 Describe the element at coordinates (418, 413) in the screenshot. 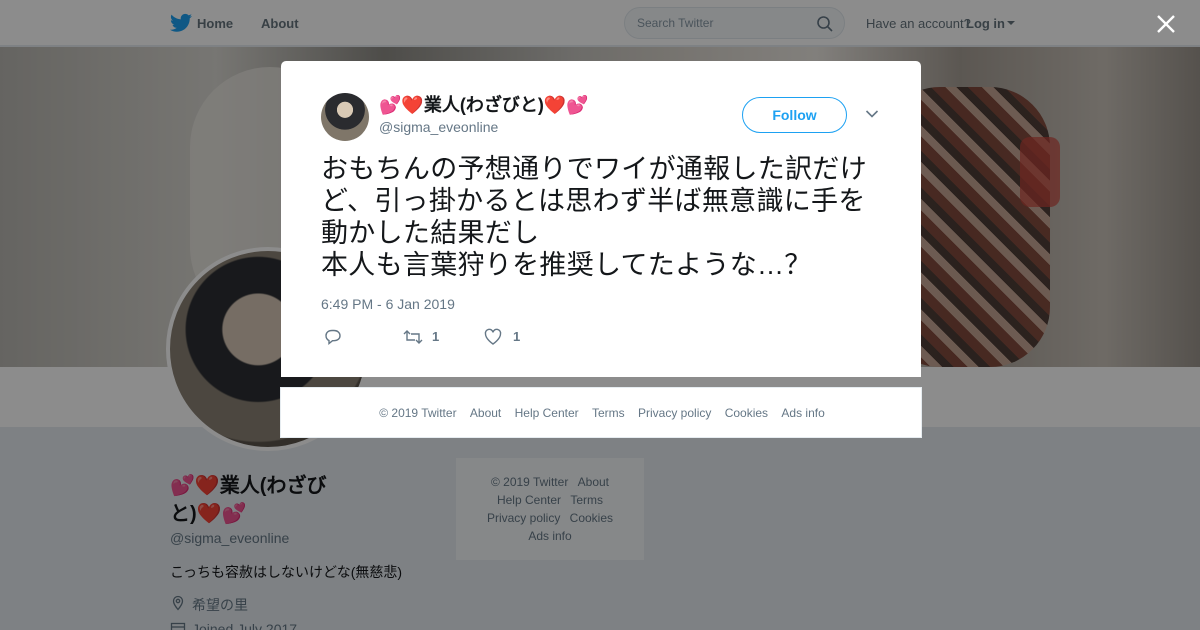

I see `footer-copyright: © 2019 Twitter` at that location.